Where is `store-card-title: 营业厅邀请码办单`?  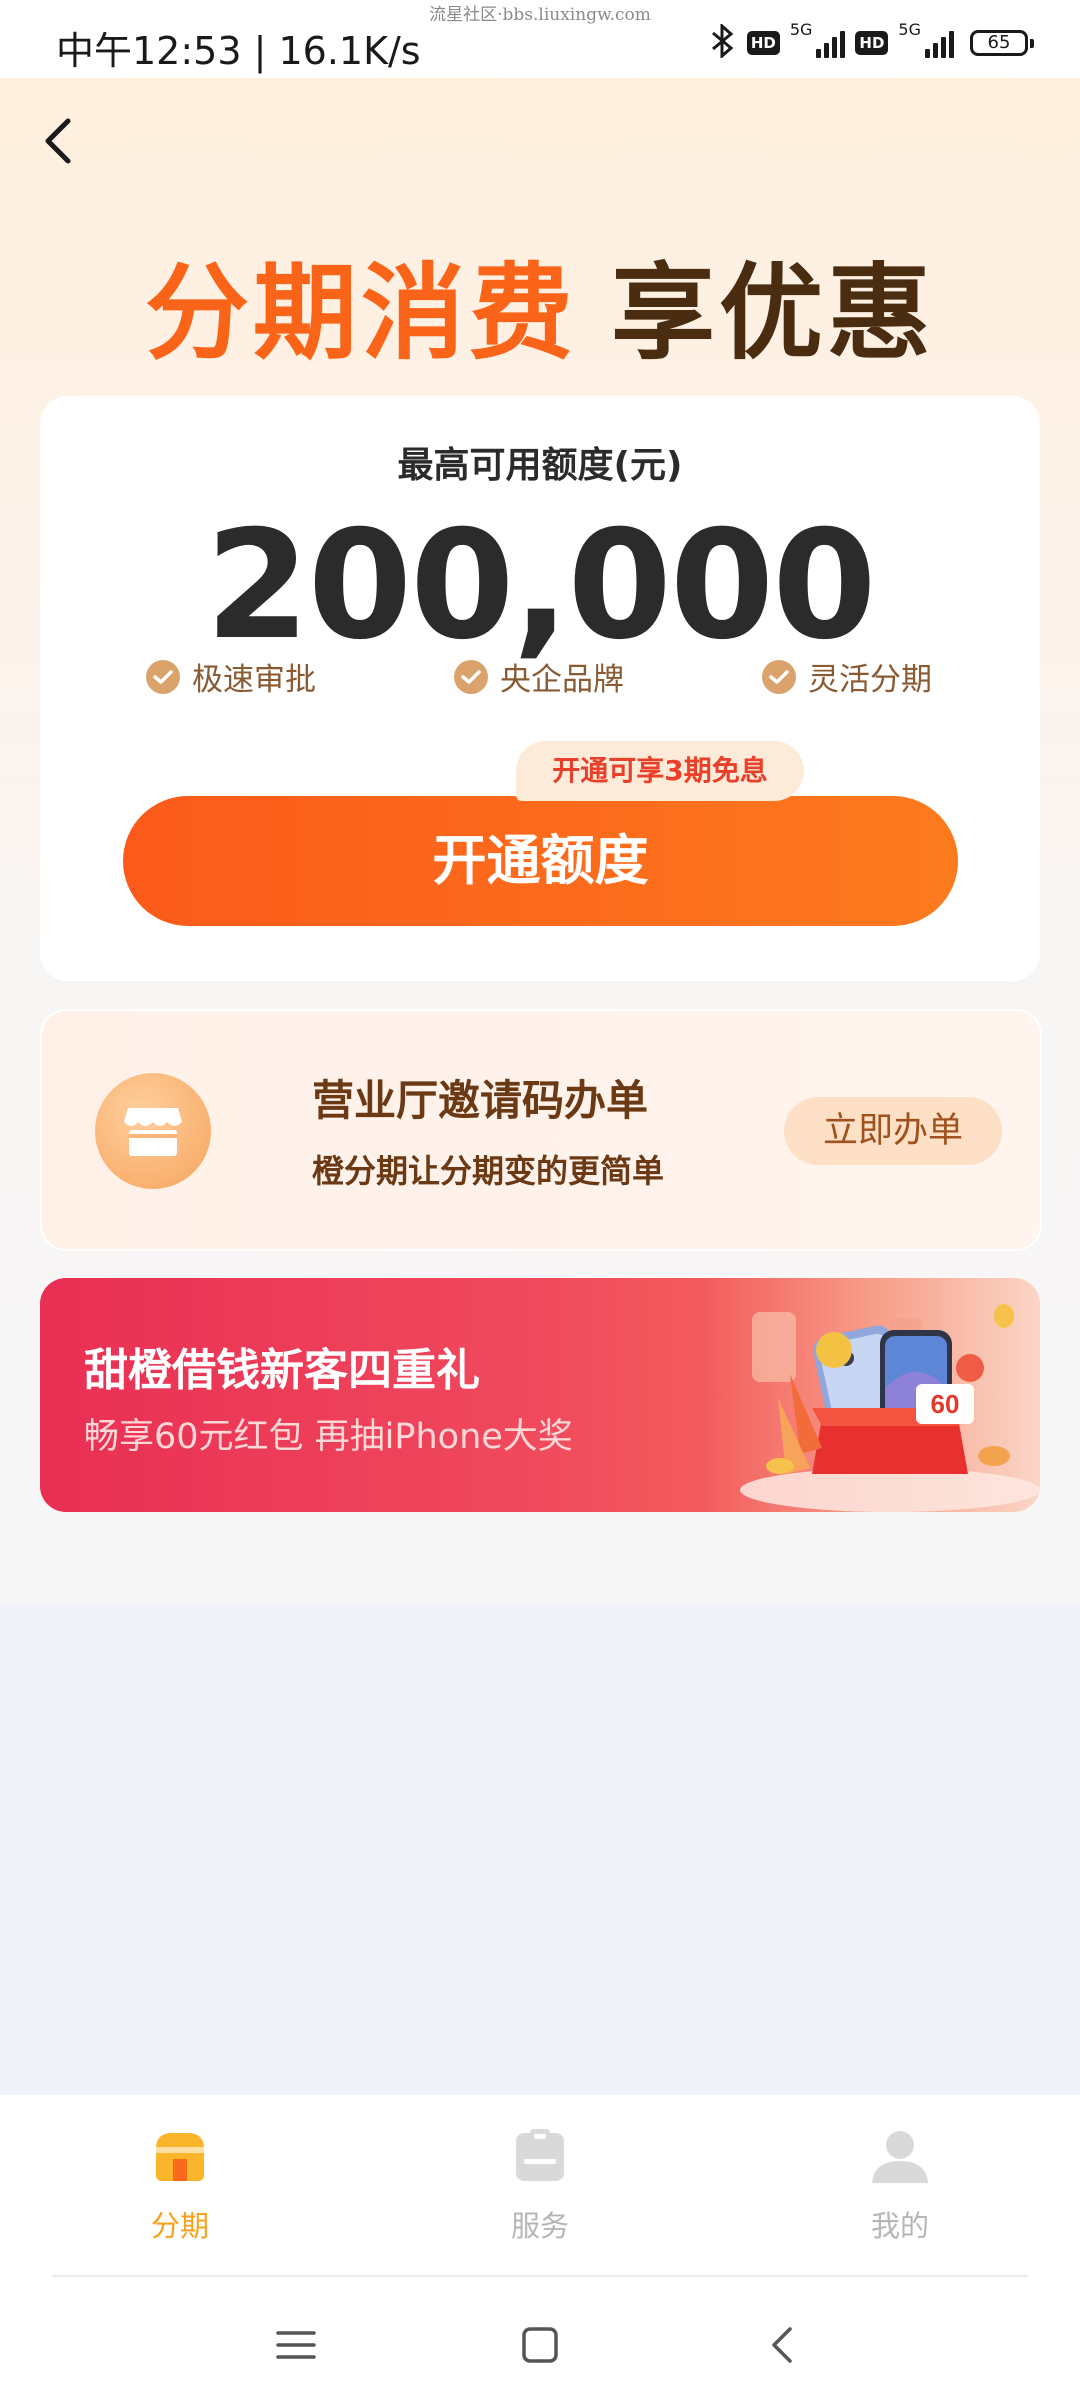 store-card-title: 营业厅邀请码办单 is located at coordinates (480, 1100).